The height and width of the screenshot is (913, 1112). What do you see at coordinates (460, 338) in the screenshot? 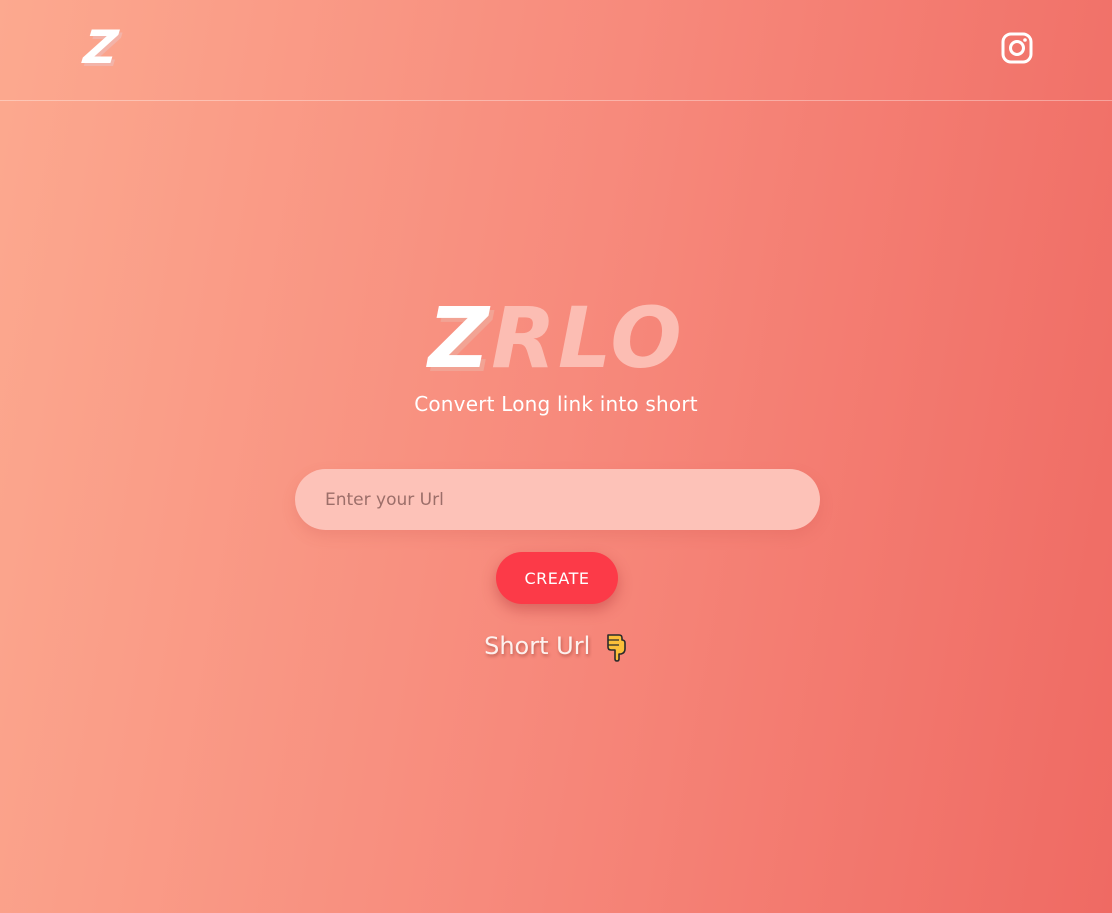
I see `brand-logo-z: Z` at bounding box center [460, 338].